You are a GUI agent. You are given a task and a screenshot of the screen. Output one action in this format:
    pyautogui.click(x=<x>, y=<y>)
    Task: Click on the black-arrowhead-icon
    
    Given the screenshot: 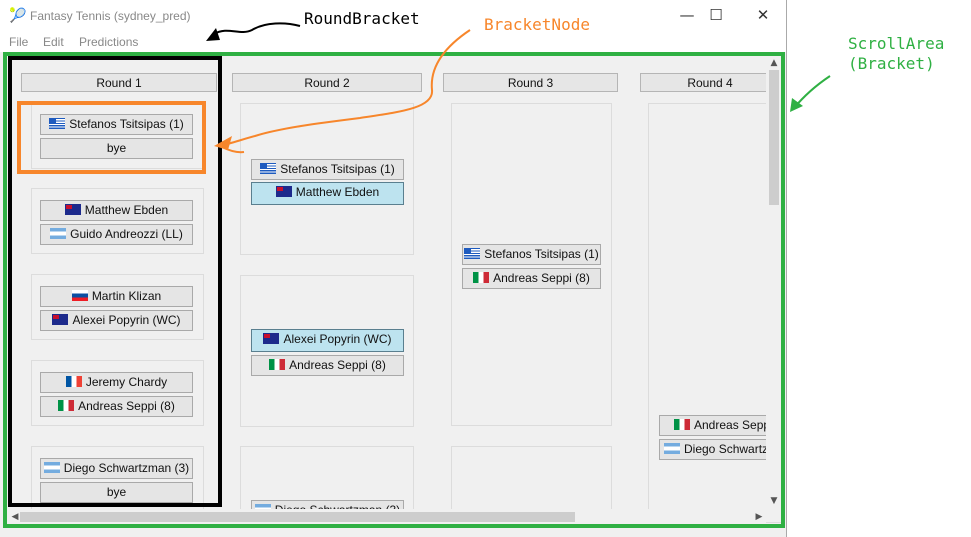 What is the action you would take?
    pyautogui.click(x=213, y=34)
    